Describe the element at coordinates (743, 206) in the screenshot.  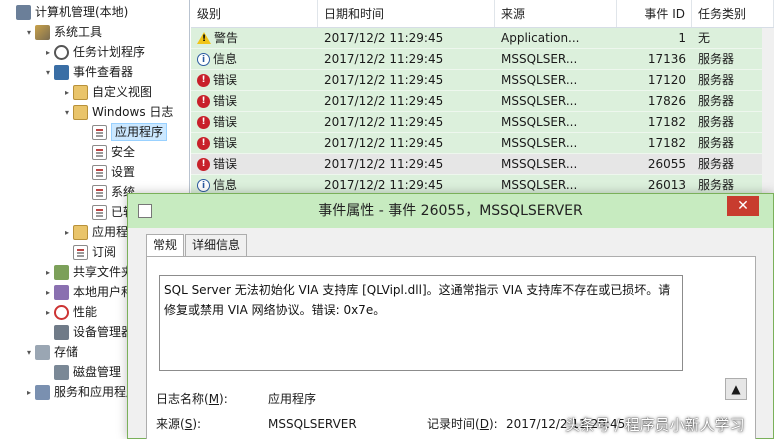
I see `close-button: ✕` at that location.